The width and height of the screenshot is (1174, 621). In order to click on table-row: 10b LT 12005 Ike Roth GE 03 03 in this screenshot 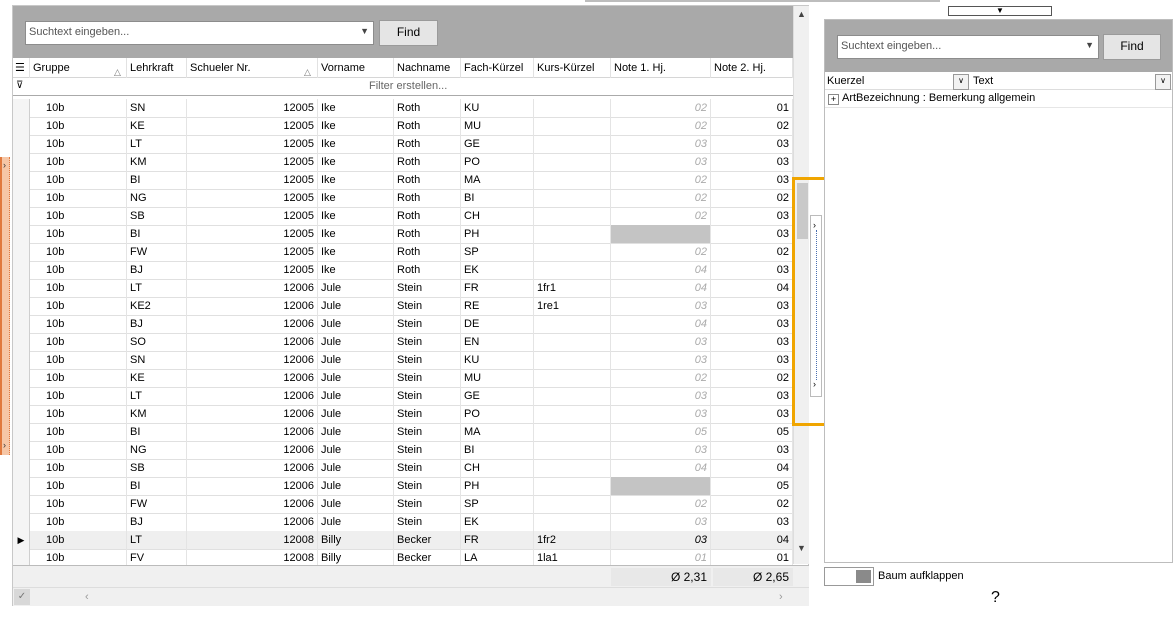, I will do `click(403, 144)`.